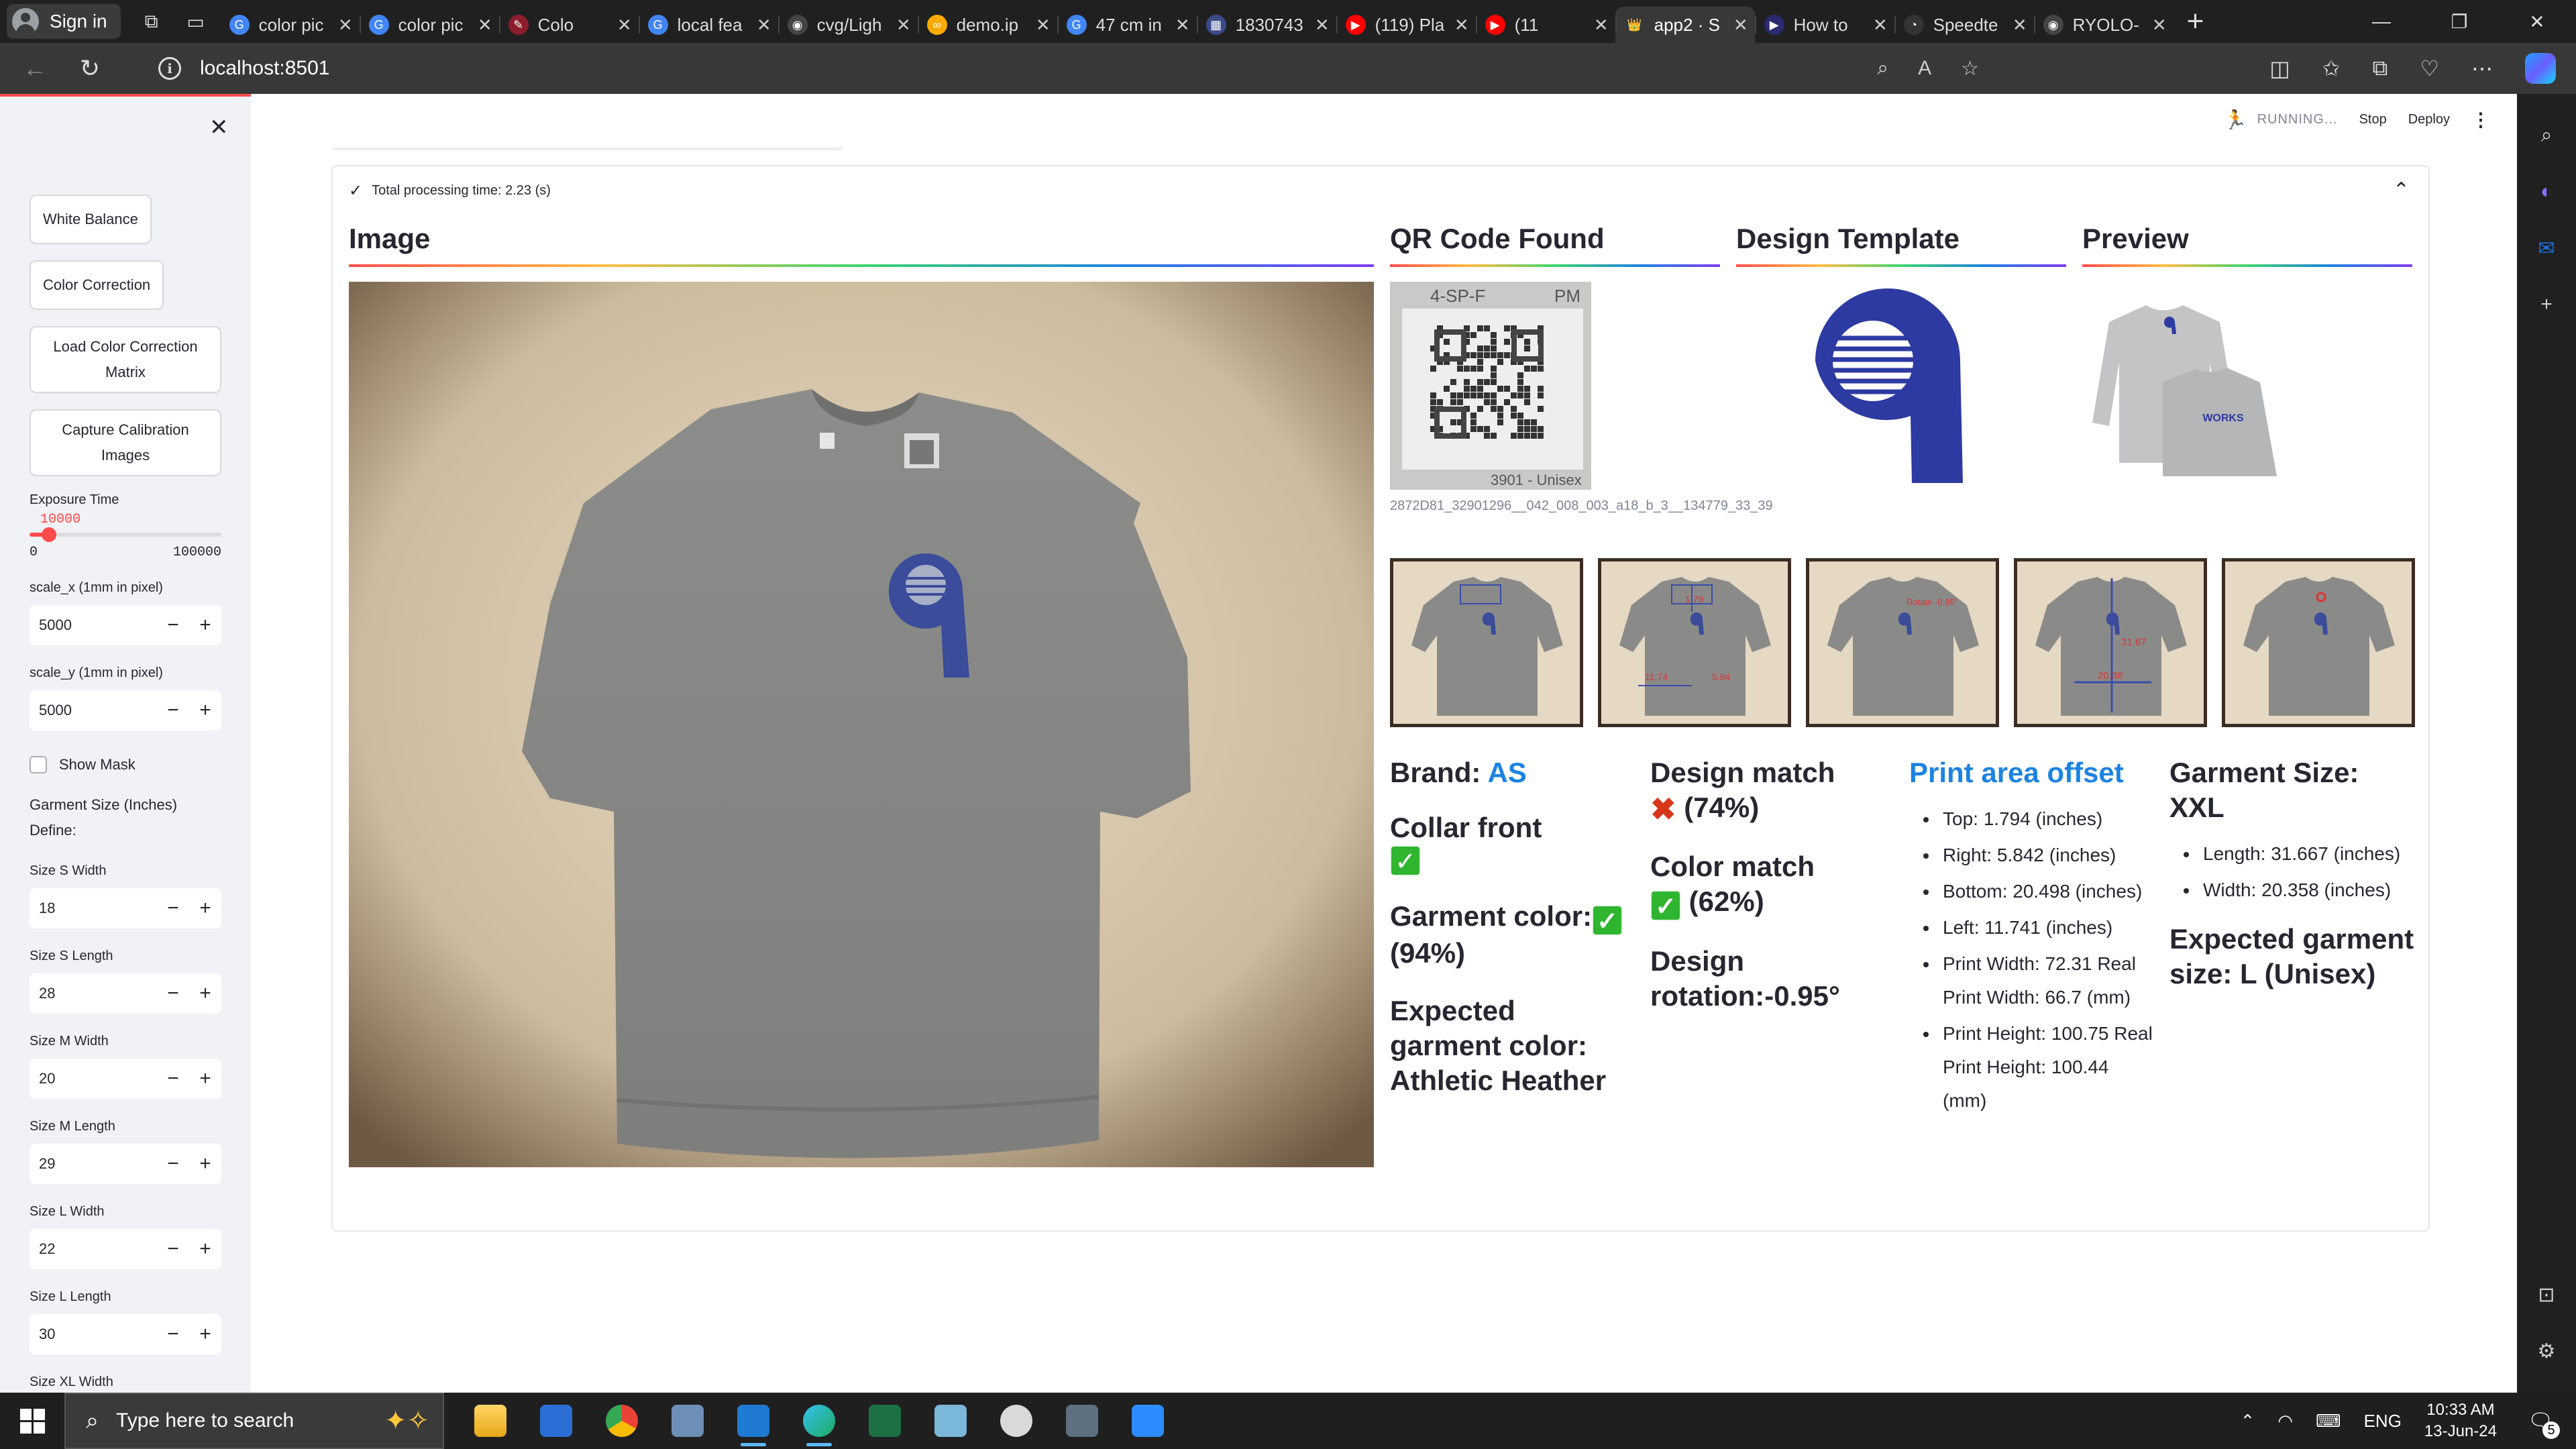 This screenshot has width=2576, height=1449. I want to click on browser-tab: ▦ 1830743 ✕, so click(1266, 25).